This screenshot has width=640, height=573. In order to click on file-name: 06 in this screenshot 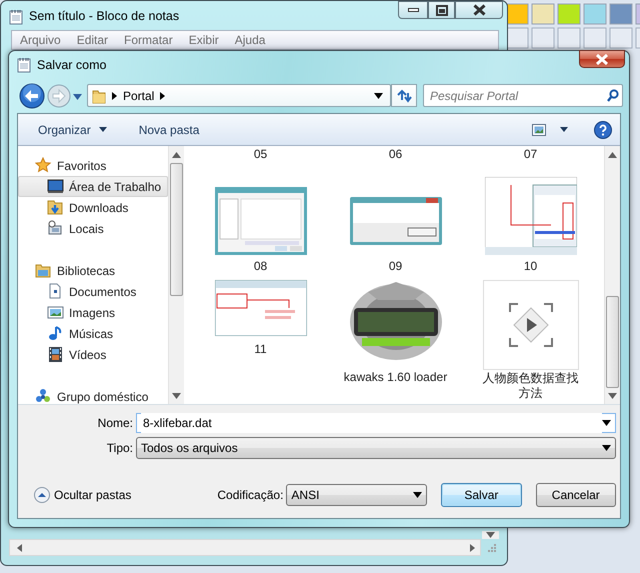, I will do `click(395, 154)`.